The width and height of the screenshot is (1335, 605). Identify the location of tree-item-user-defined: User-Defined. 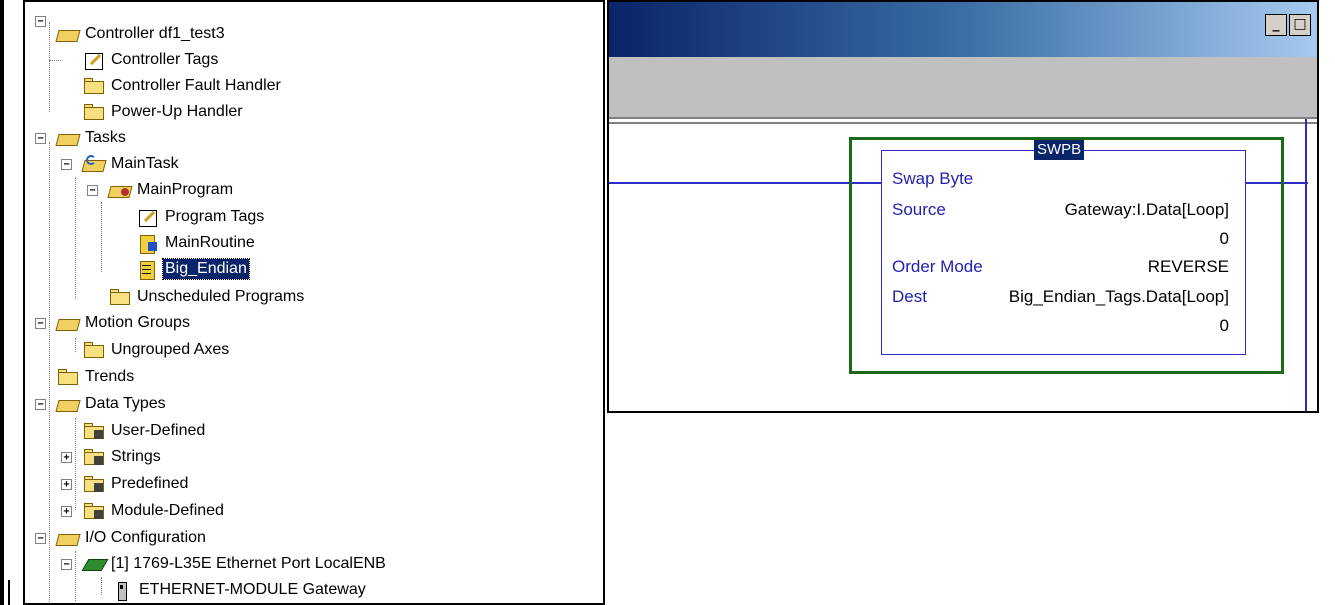
(133, 431).